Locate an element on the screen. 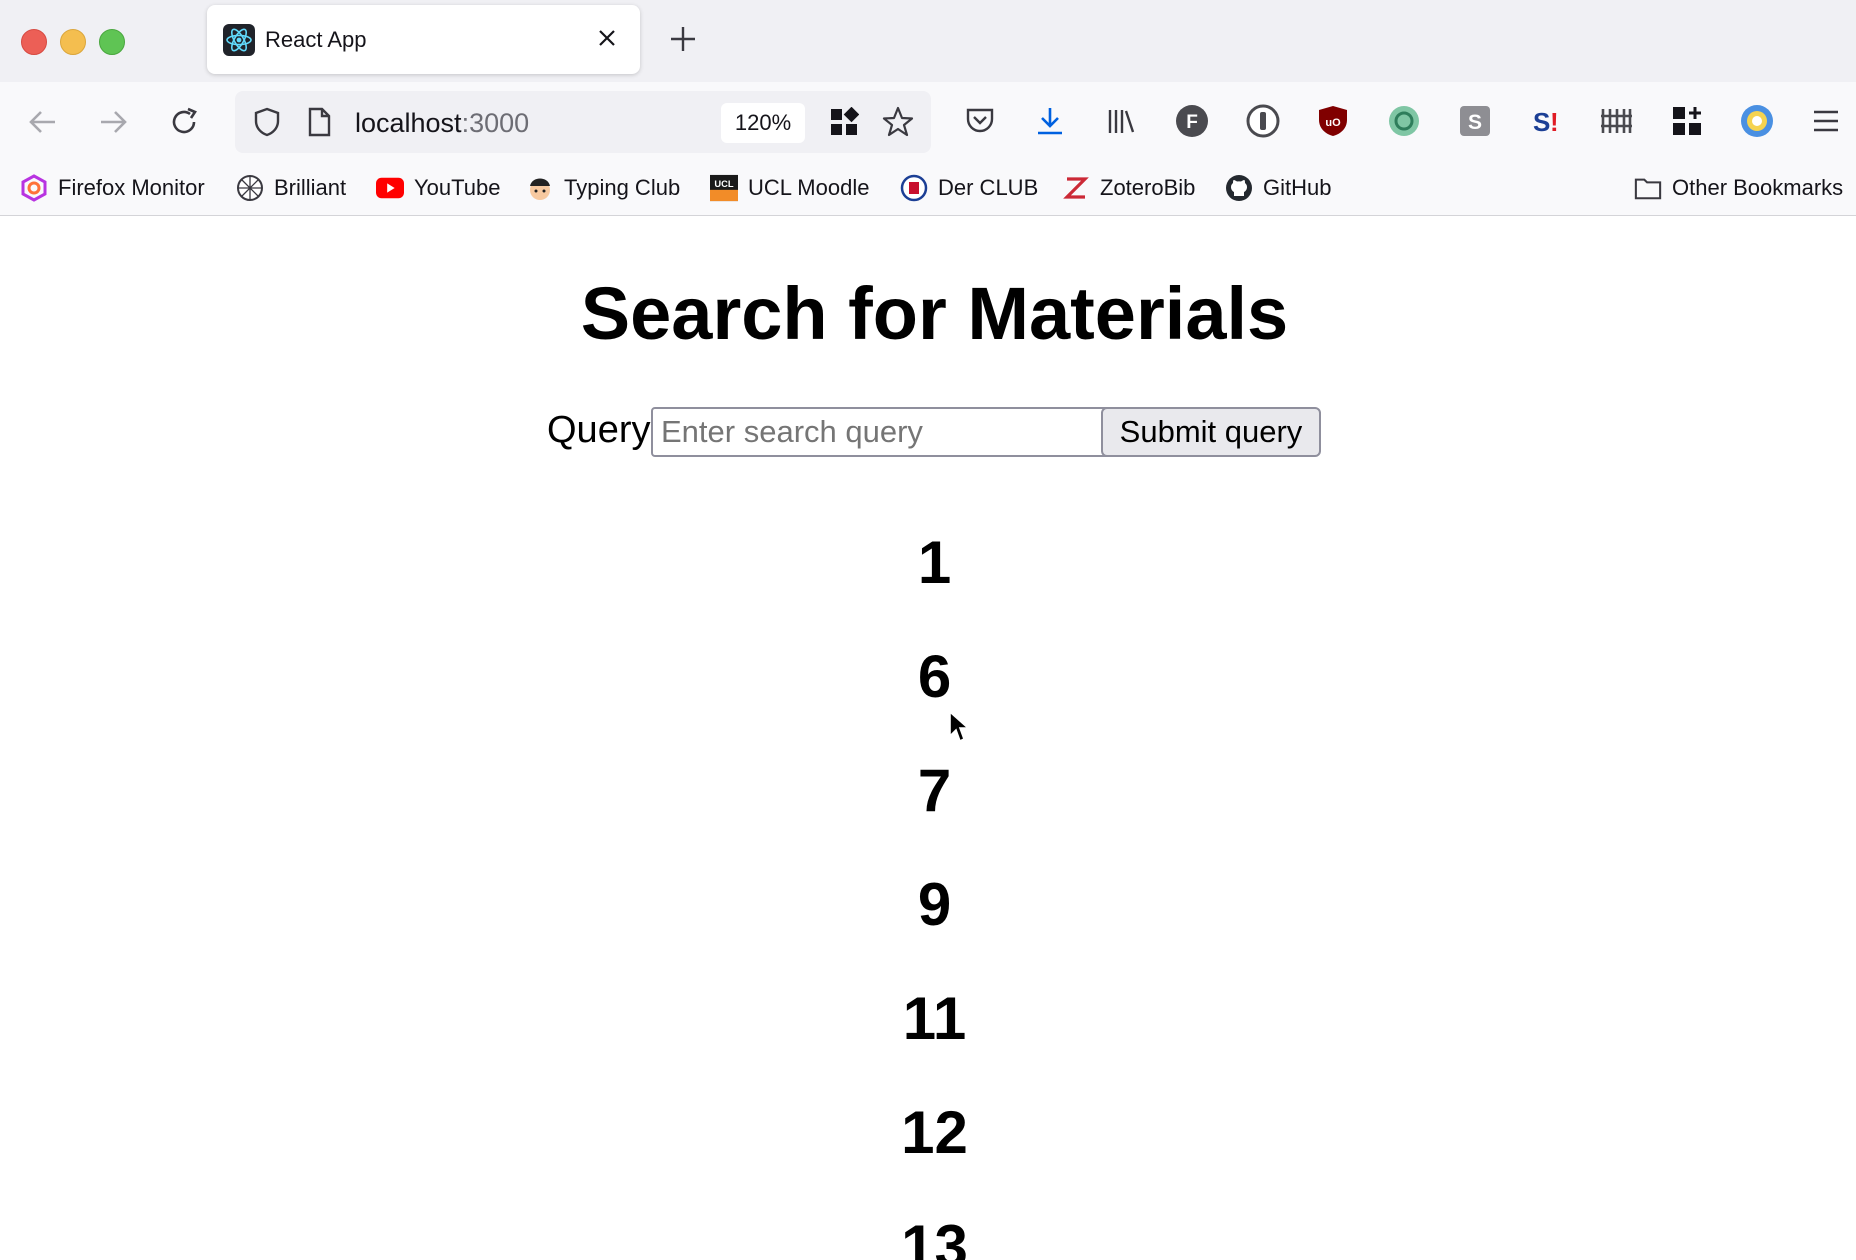  shield-icon is located at coordinates (267, 124).